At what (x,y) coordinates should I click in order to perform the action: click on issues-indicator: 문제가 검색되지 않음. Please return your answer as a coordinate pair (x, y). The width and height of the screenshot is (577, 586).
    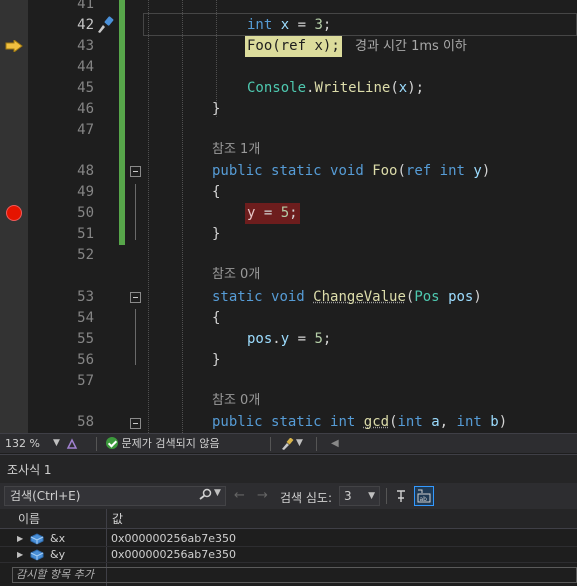
    Looking at the image, I should click on (163, 443).